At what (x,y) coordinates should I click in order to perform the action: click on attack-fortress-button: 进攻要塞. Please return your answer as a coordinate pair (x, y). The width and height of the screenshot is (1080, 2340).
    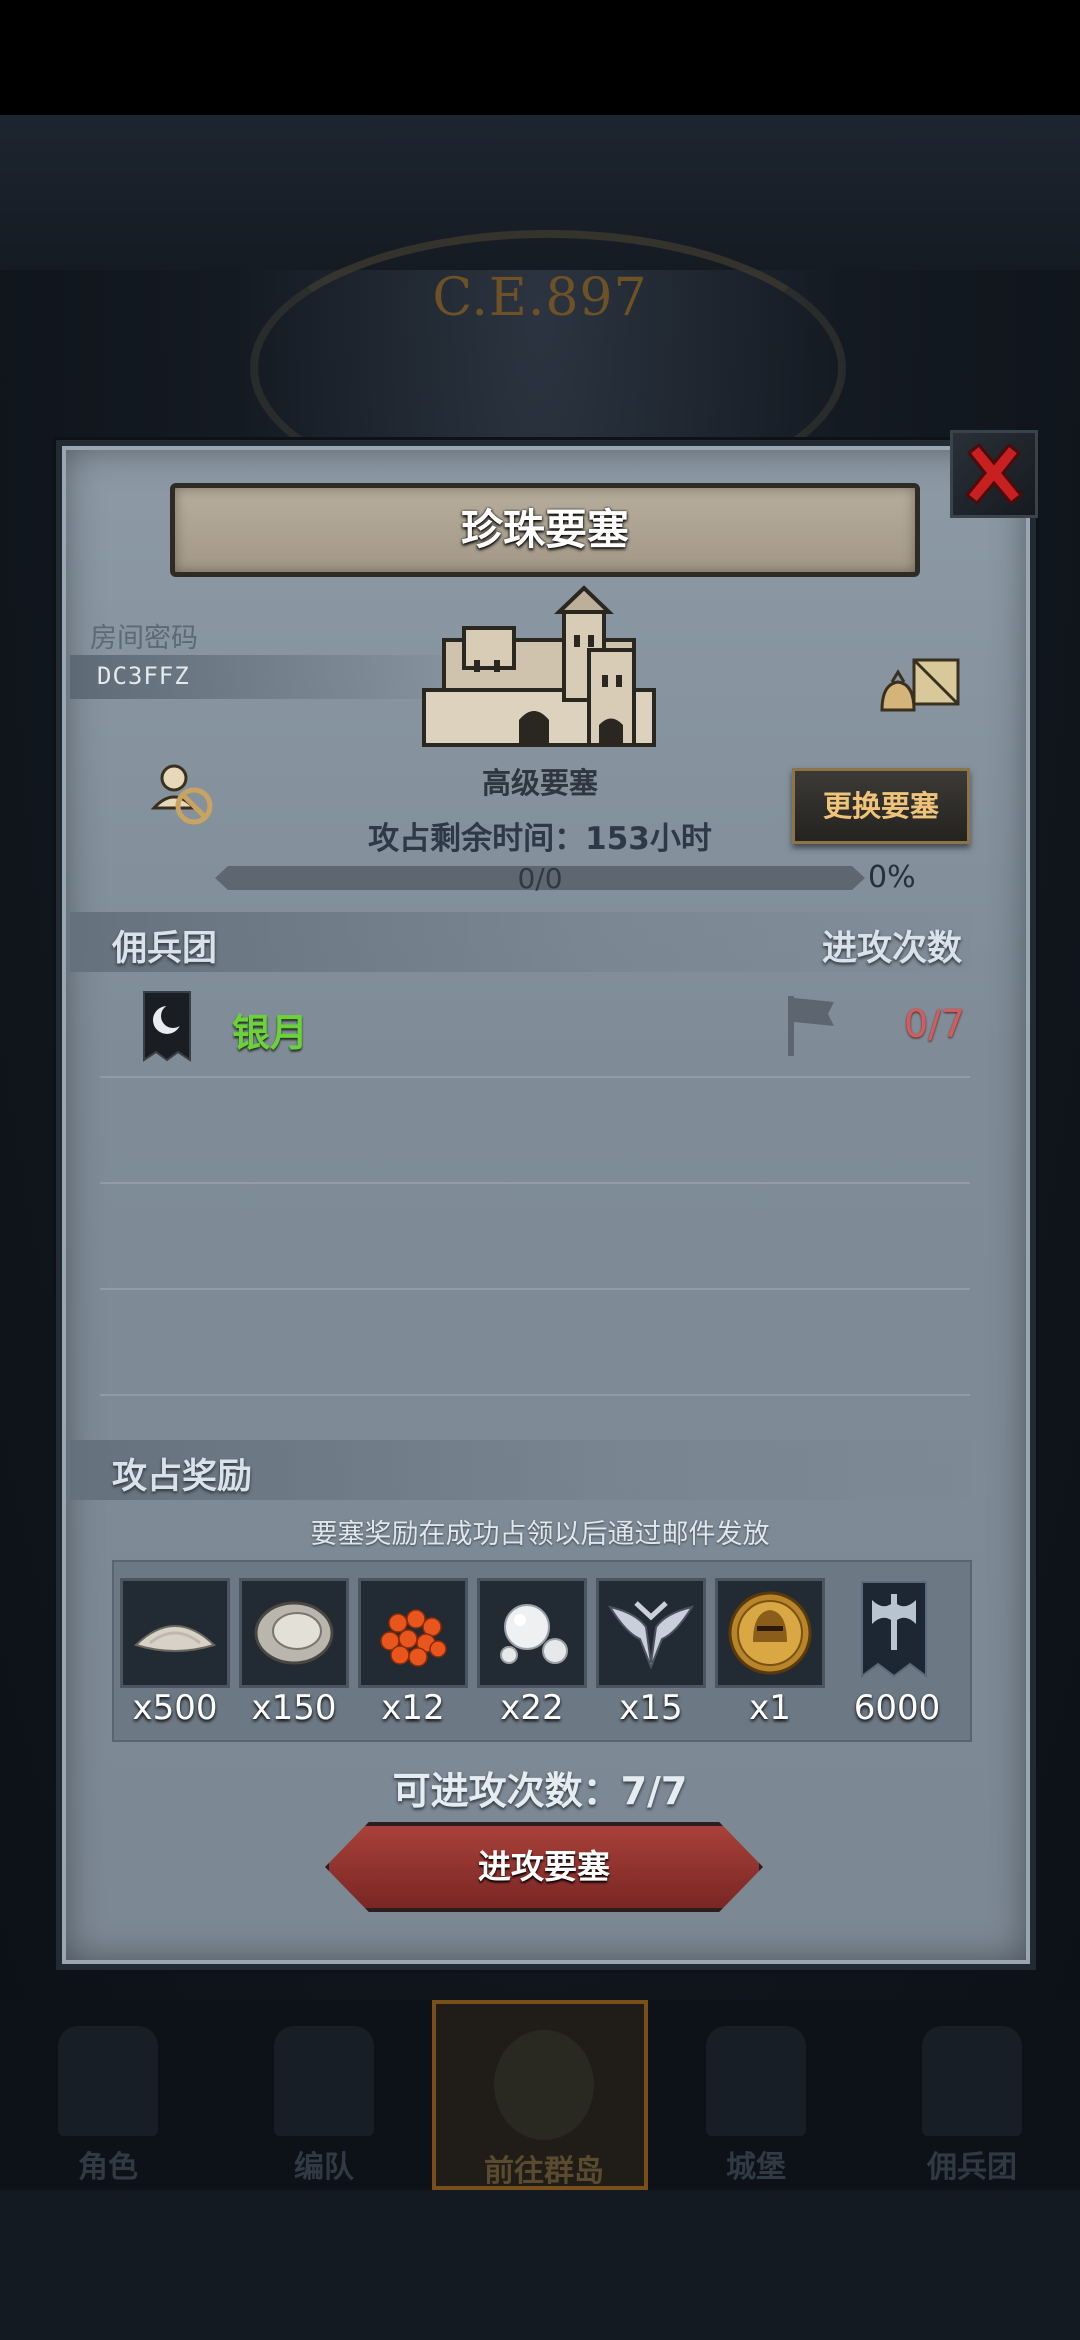
    Looking at the image, I should click on (544, 1867).